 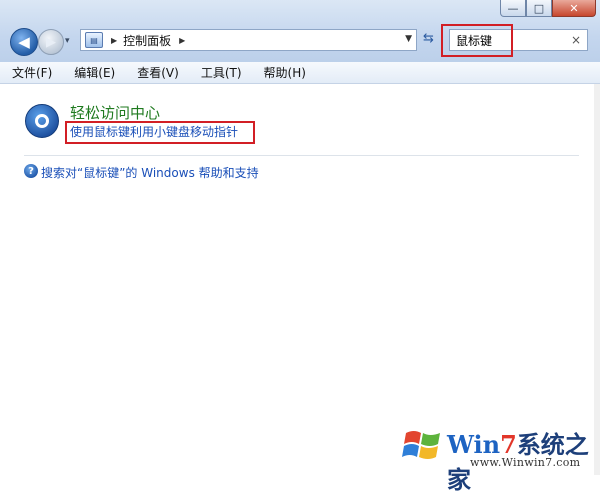 I want to click on forward-arrow-icon: ▶, so click(x=51, y=42).